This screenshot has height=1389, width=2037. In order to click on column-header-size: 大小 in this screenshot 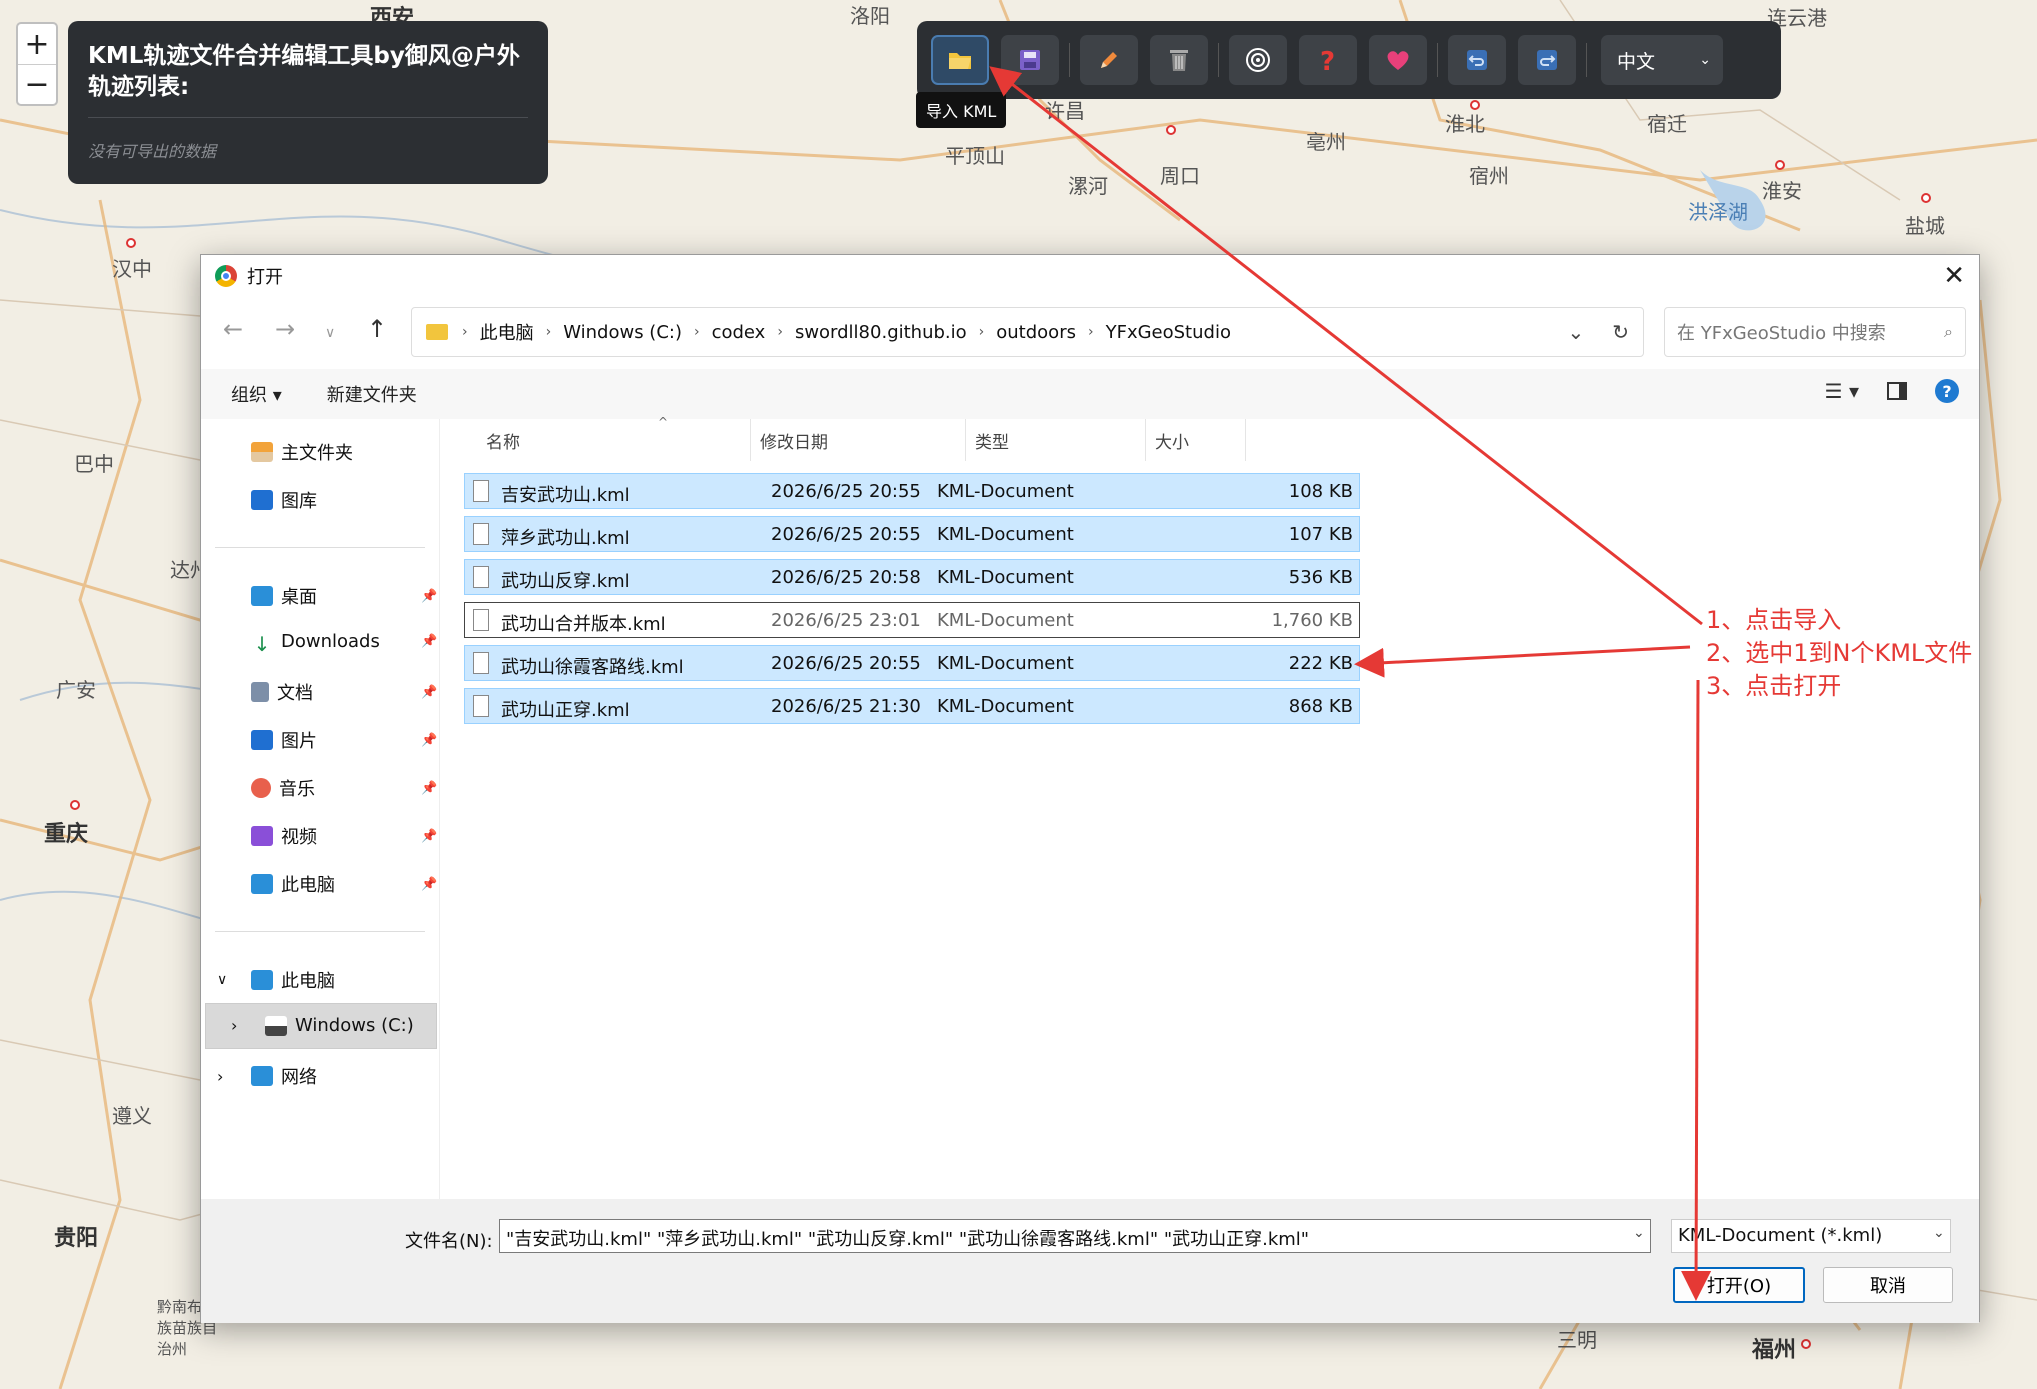, I will do `click(1172, 440)`.